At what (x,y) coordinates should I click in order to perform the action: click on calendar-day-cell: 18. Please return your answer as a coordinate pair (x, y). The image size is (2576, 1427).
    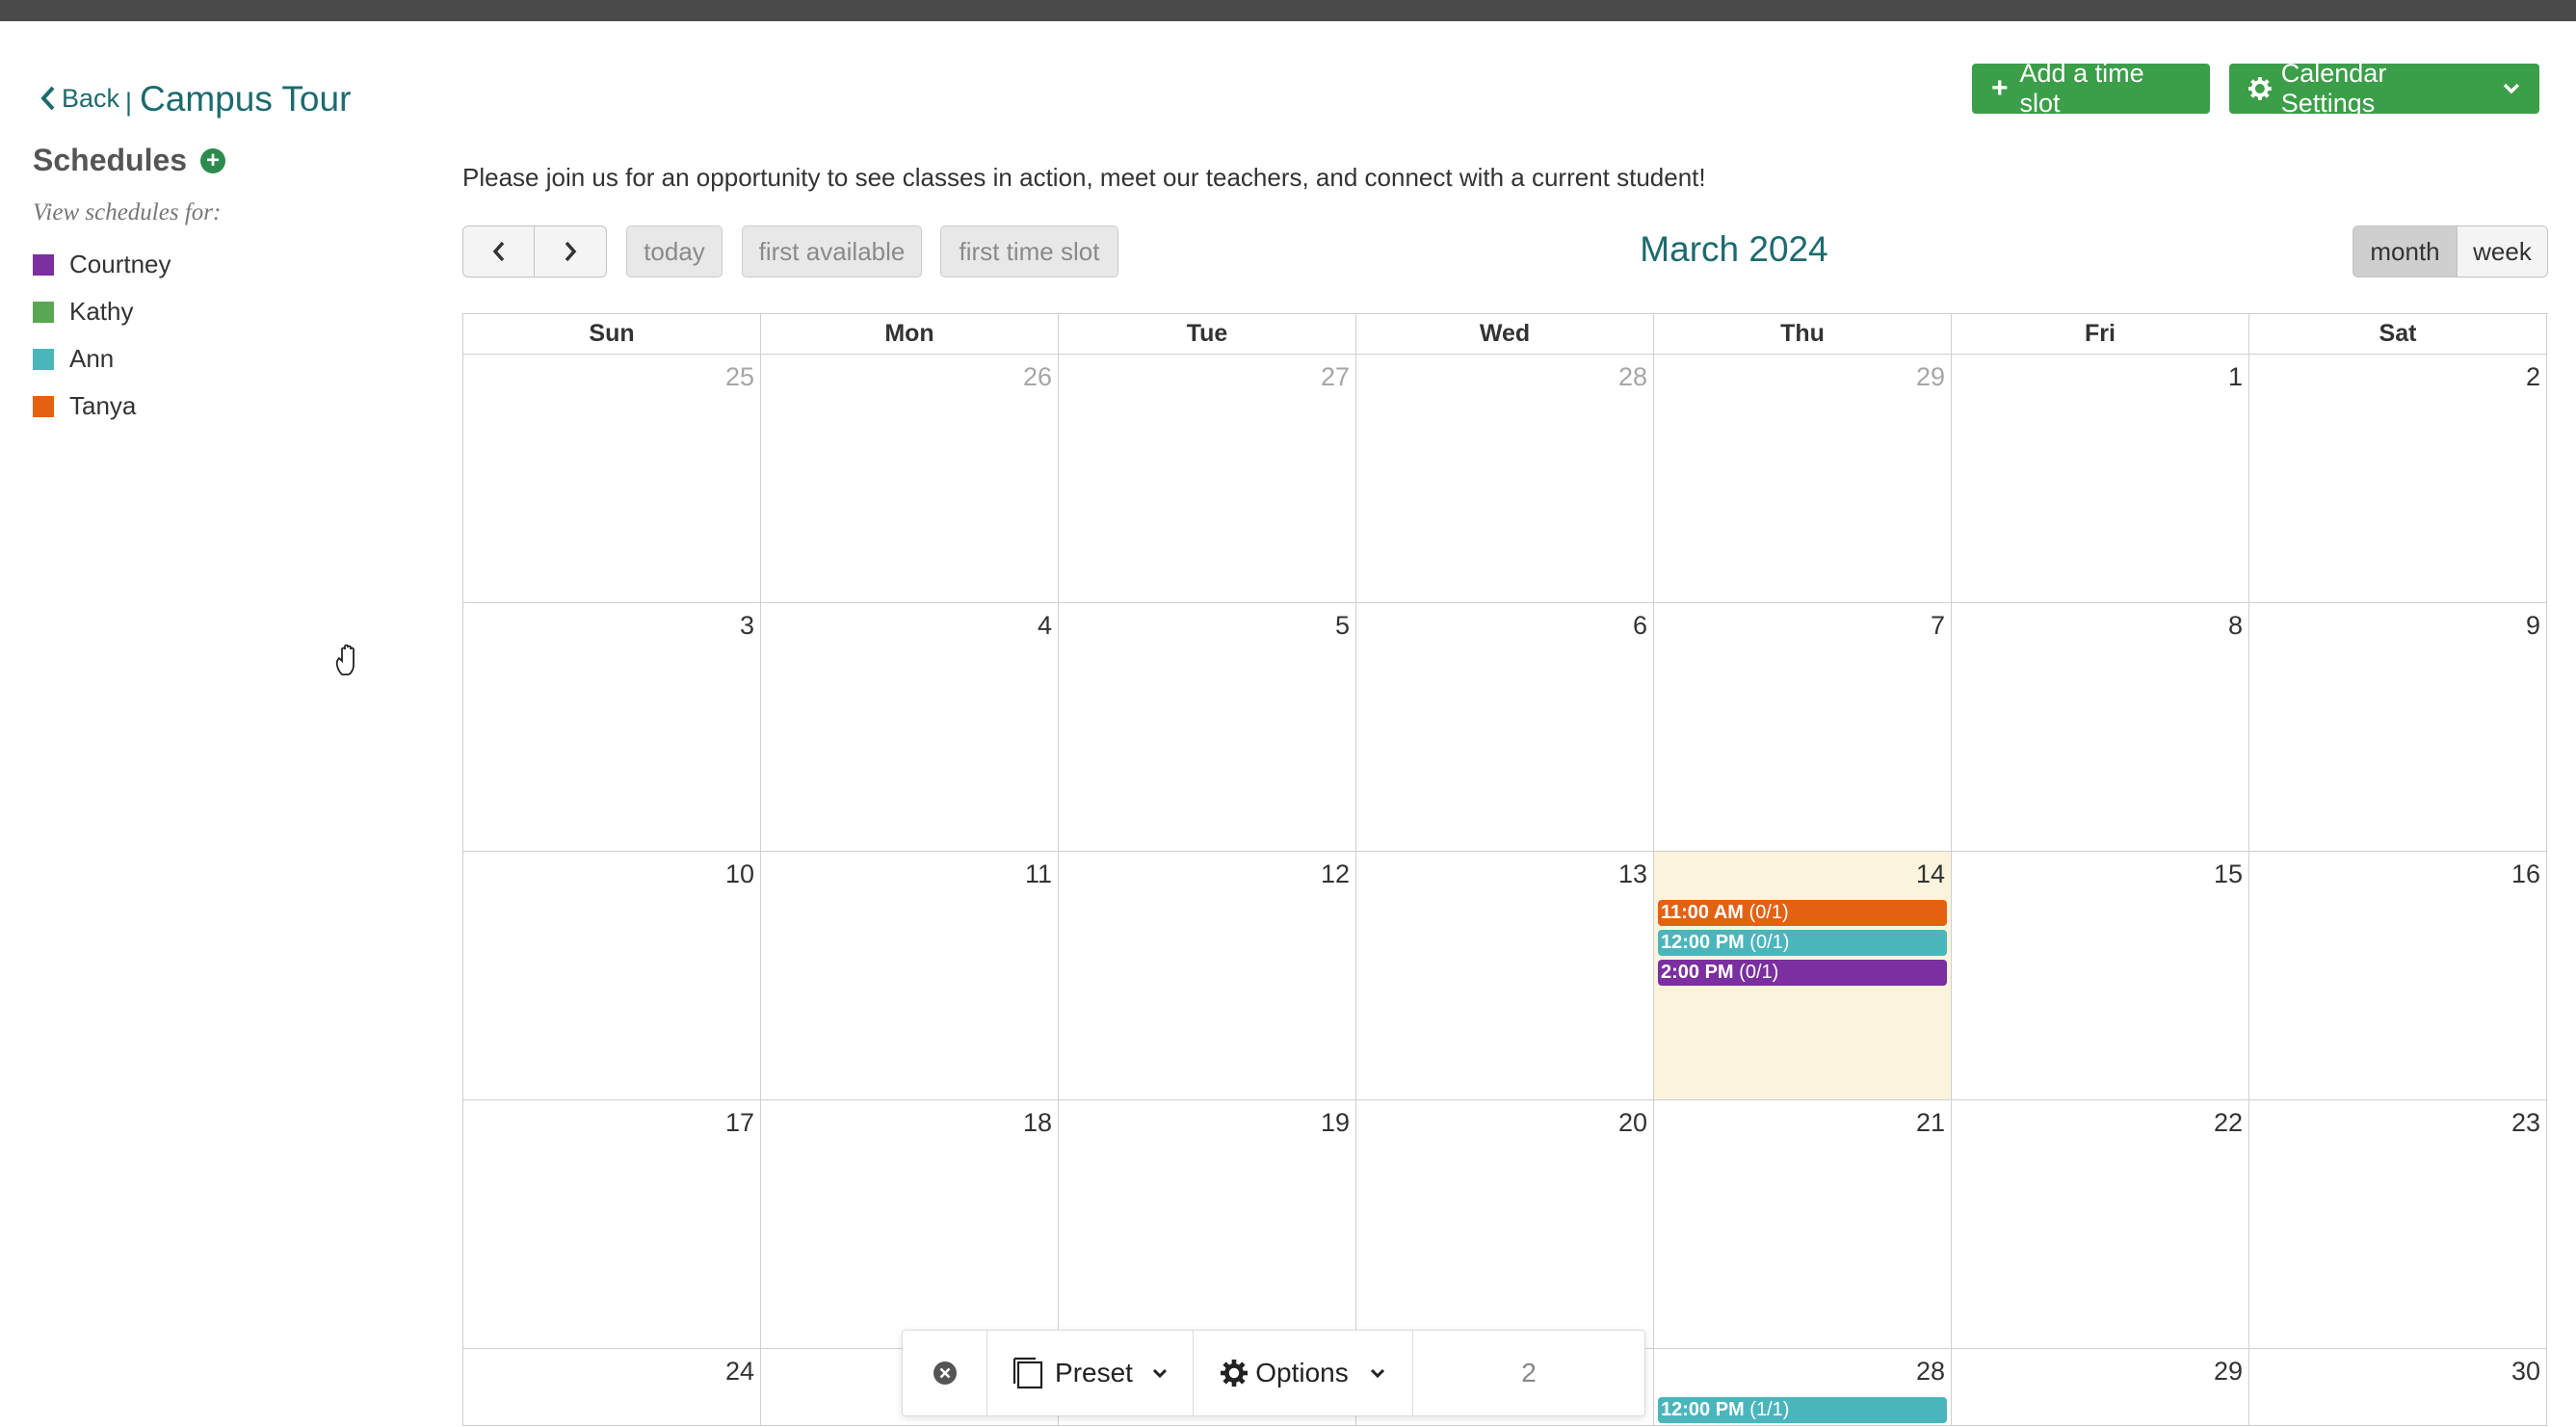
    Looking at the image, I should click on (910, 1224).